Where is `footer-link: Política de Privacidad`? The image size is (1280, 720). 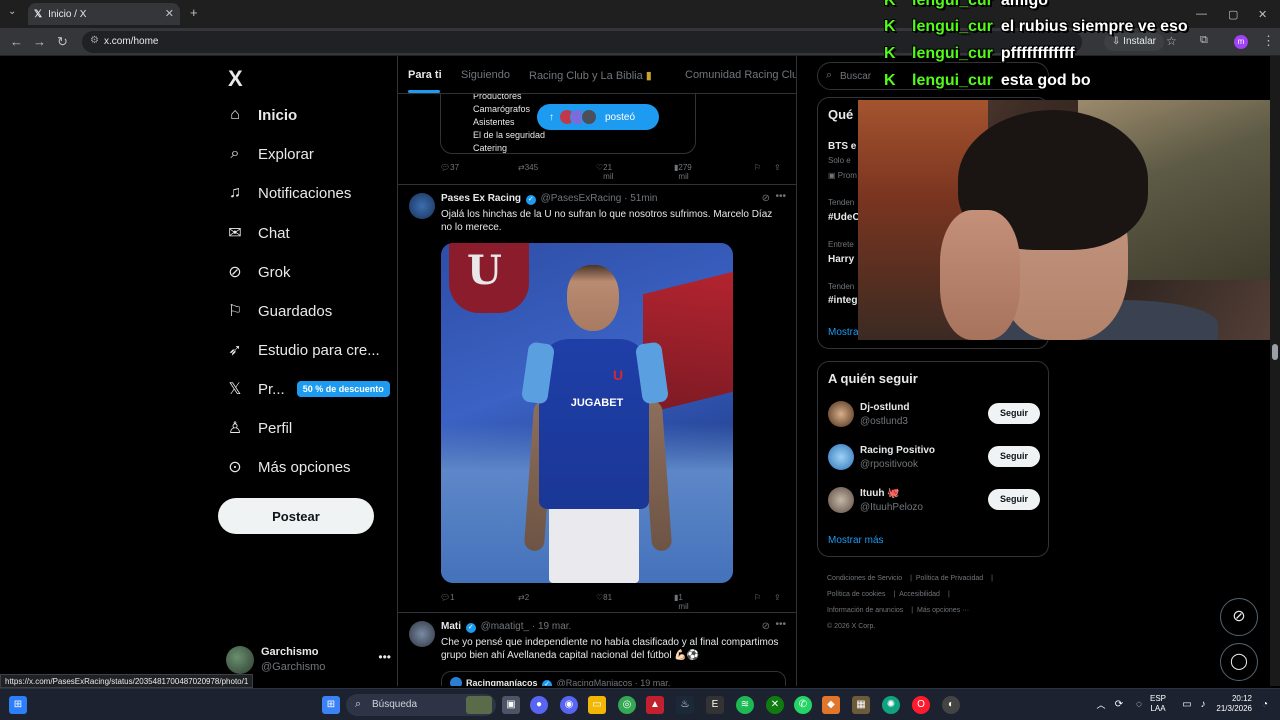 footer-link: Política de Privacidad is located at coordinates (949, 578).